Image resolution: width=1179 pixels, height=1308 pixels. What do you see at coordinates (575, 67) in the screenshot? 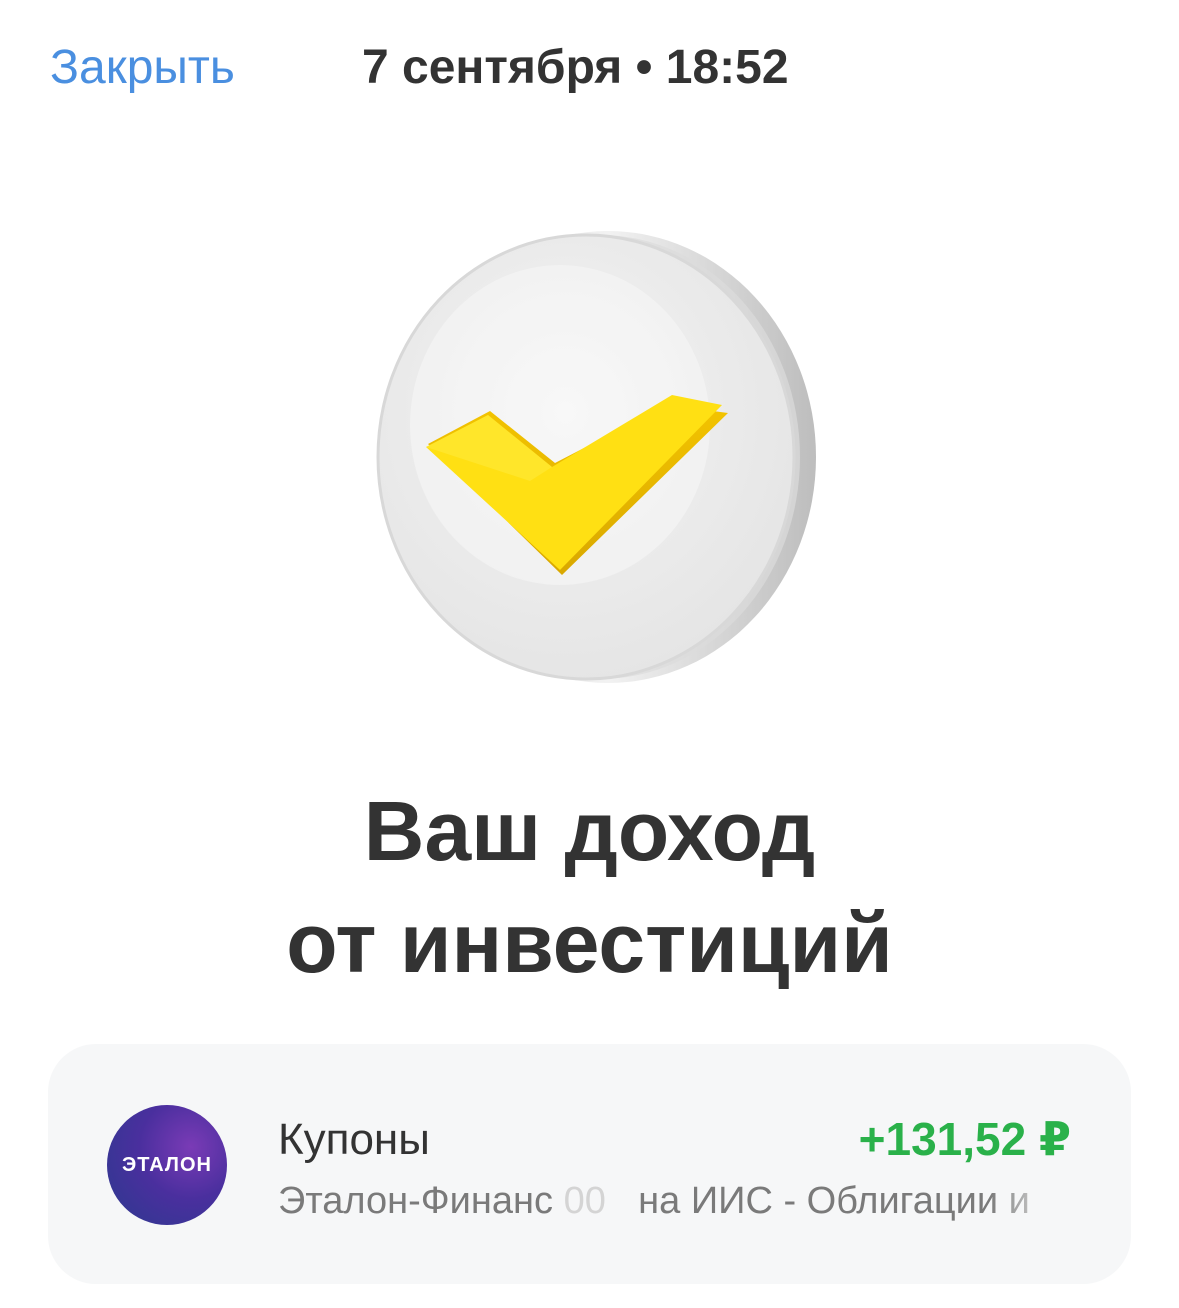
I see `operation-datetime: 7 сентября • 18:52` at bounding box center [575, 67].